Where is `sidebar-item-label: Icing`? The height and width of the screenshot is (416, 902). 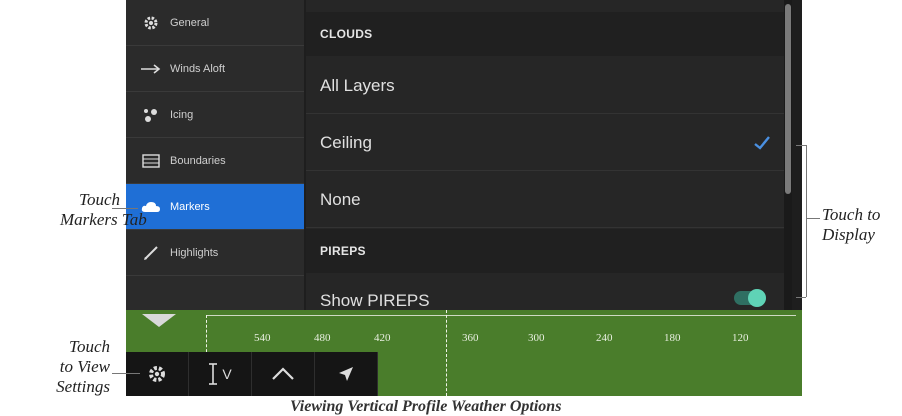
sidebar-item-label: Icing is located at coordinates (182, 114).